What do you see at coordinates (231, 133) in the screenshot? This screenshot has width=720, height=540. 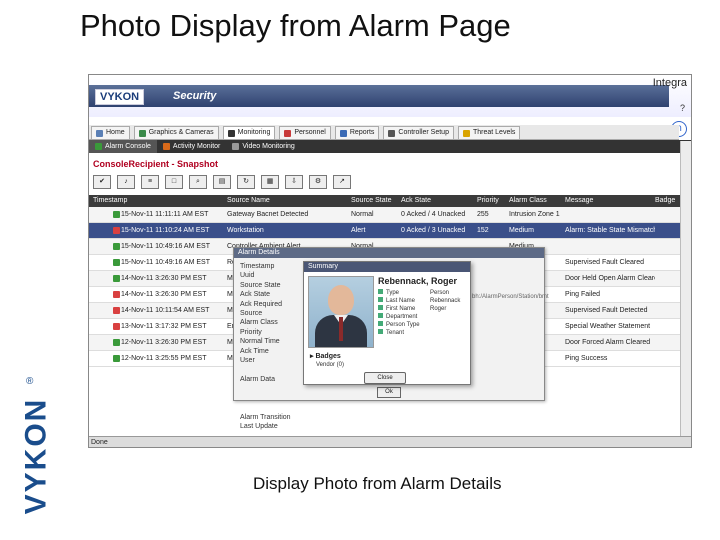 I see `dots-icon` at bounding box center [231, 133].